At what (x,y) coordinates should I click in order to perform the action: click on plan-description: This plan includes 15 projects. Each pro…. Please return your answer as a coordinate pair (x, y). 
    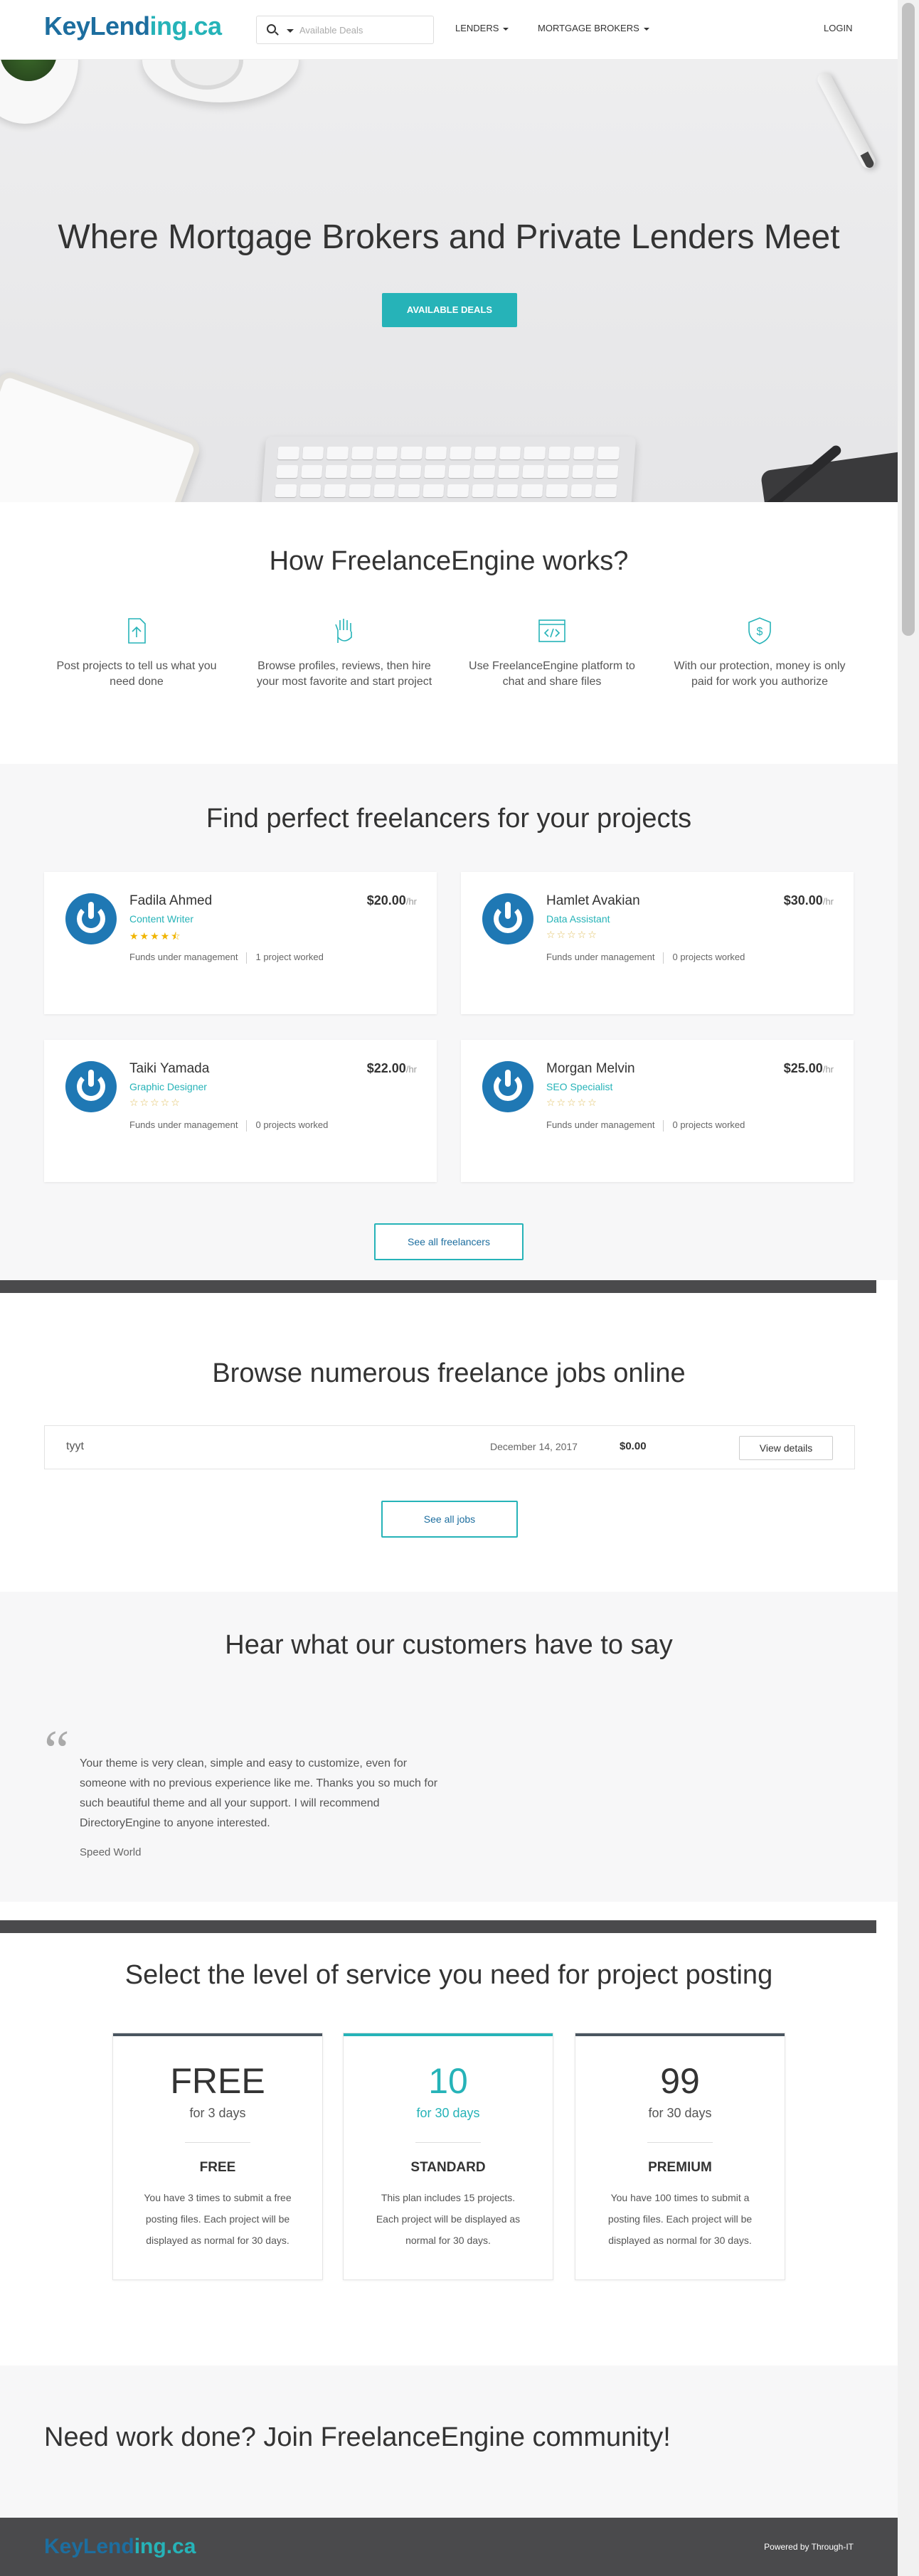
    Looking at the image, I should click on (448, 2219).